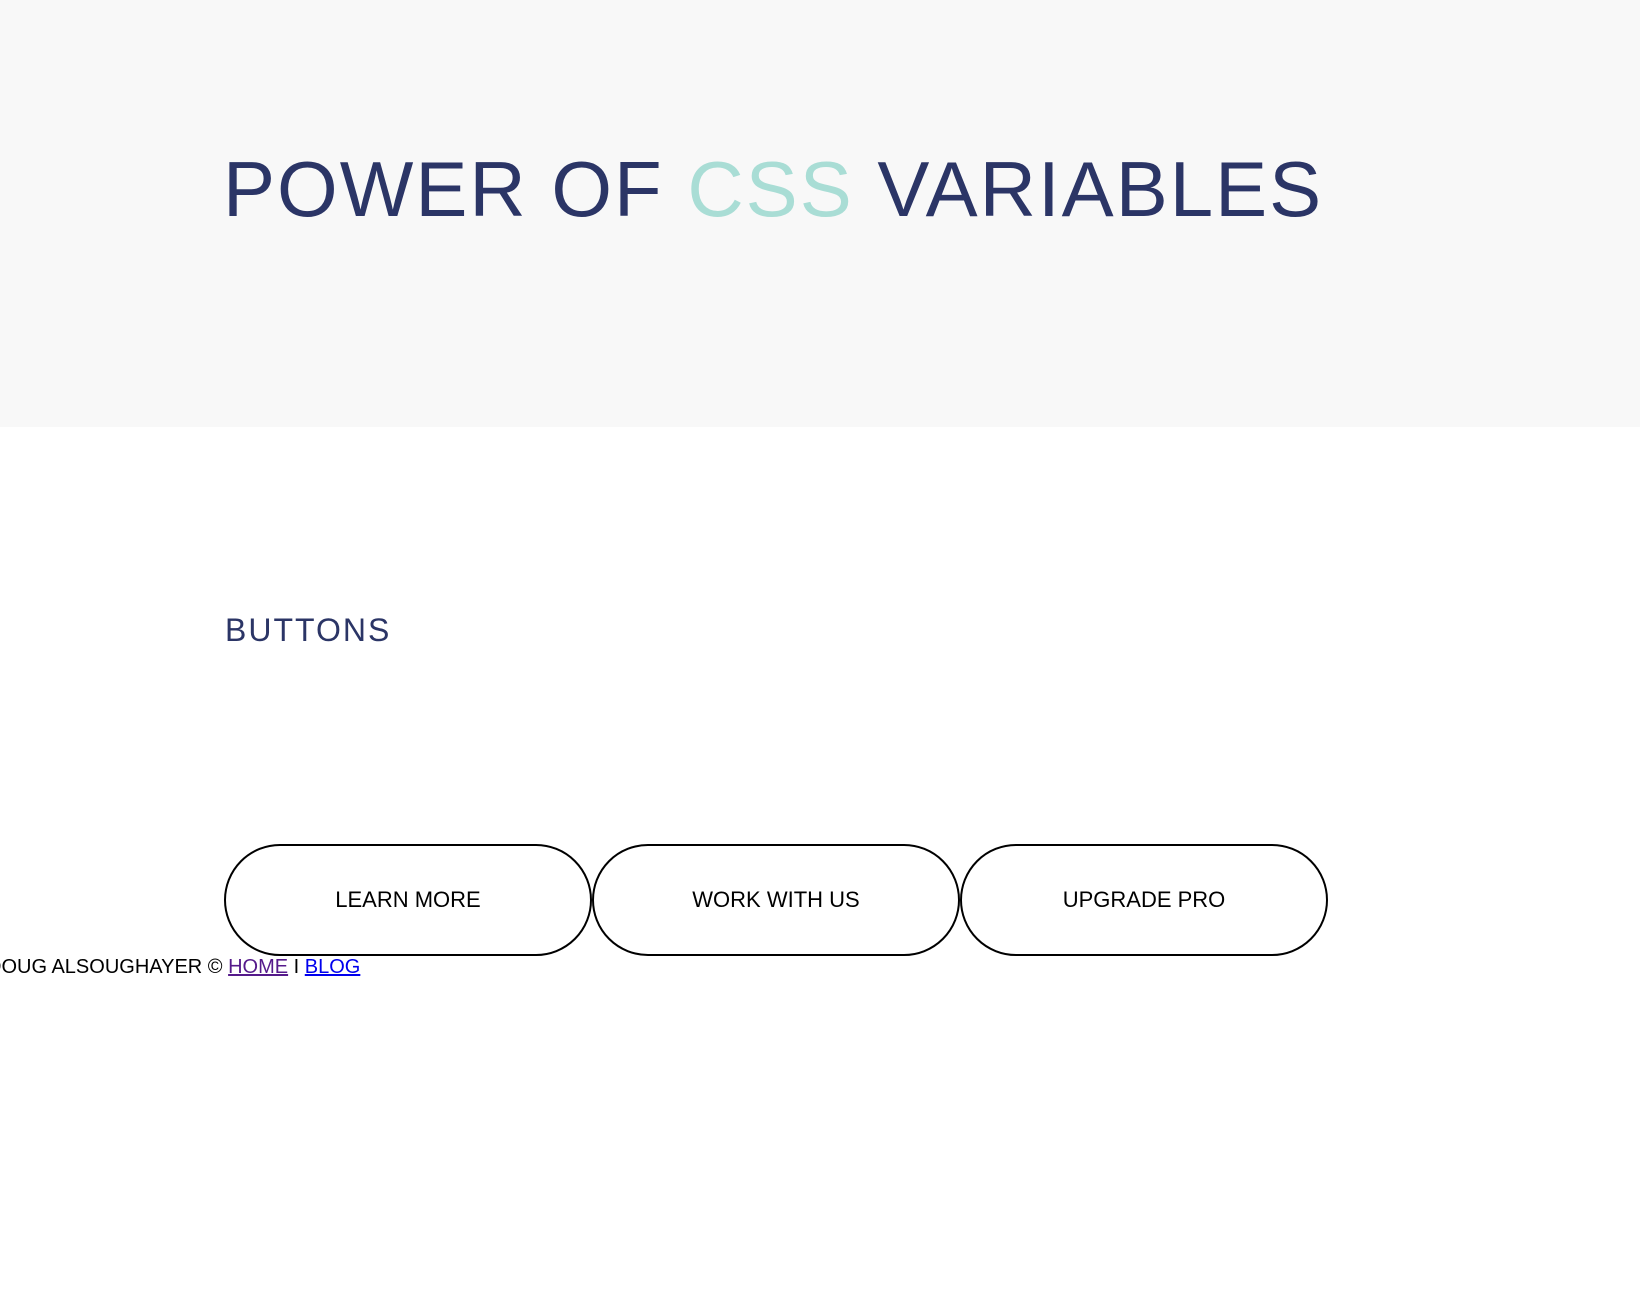 The width and height of the screenshot is (1640, 1292). I want to click on footer: DOUG ALSOUGHAYER © HOME I BLOG, so click(180, 967).